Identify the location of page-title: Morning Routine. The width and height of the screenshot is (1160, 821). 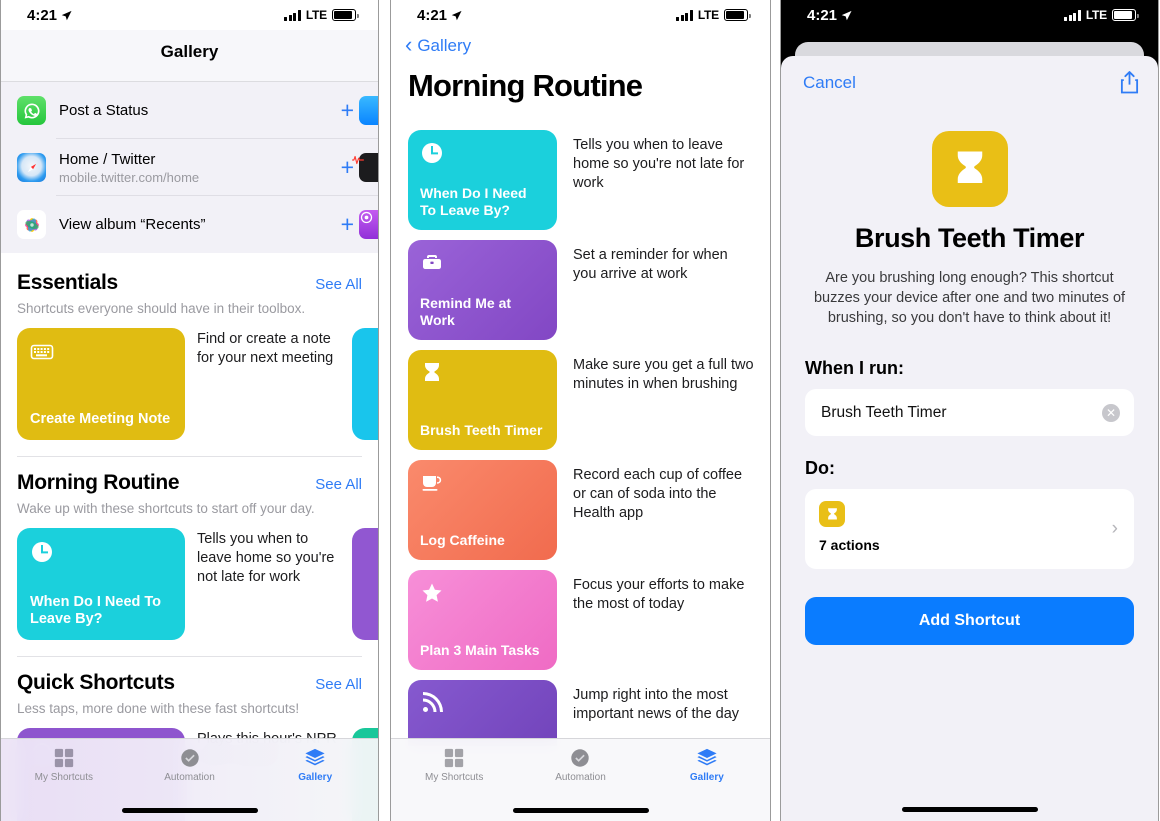
(525, 85).